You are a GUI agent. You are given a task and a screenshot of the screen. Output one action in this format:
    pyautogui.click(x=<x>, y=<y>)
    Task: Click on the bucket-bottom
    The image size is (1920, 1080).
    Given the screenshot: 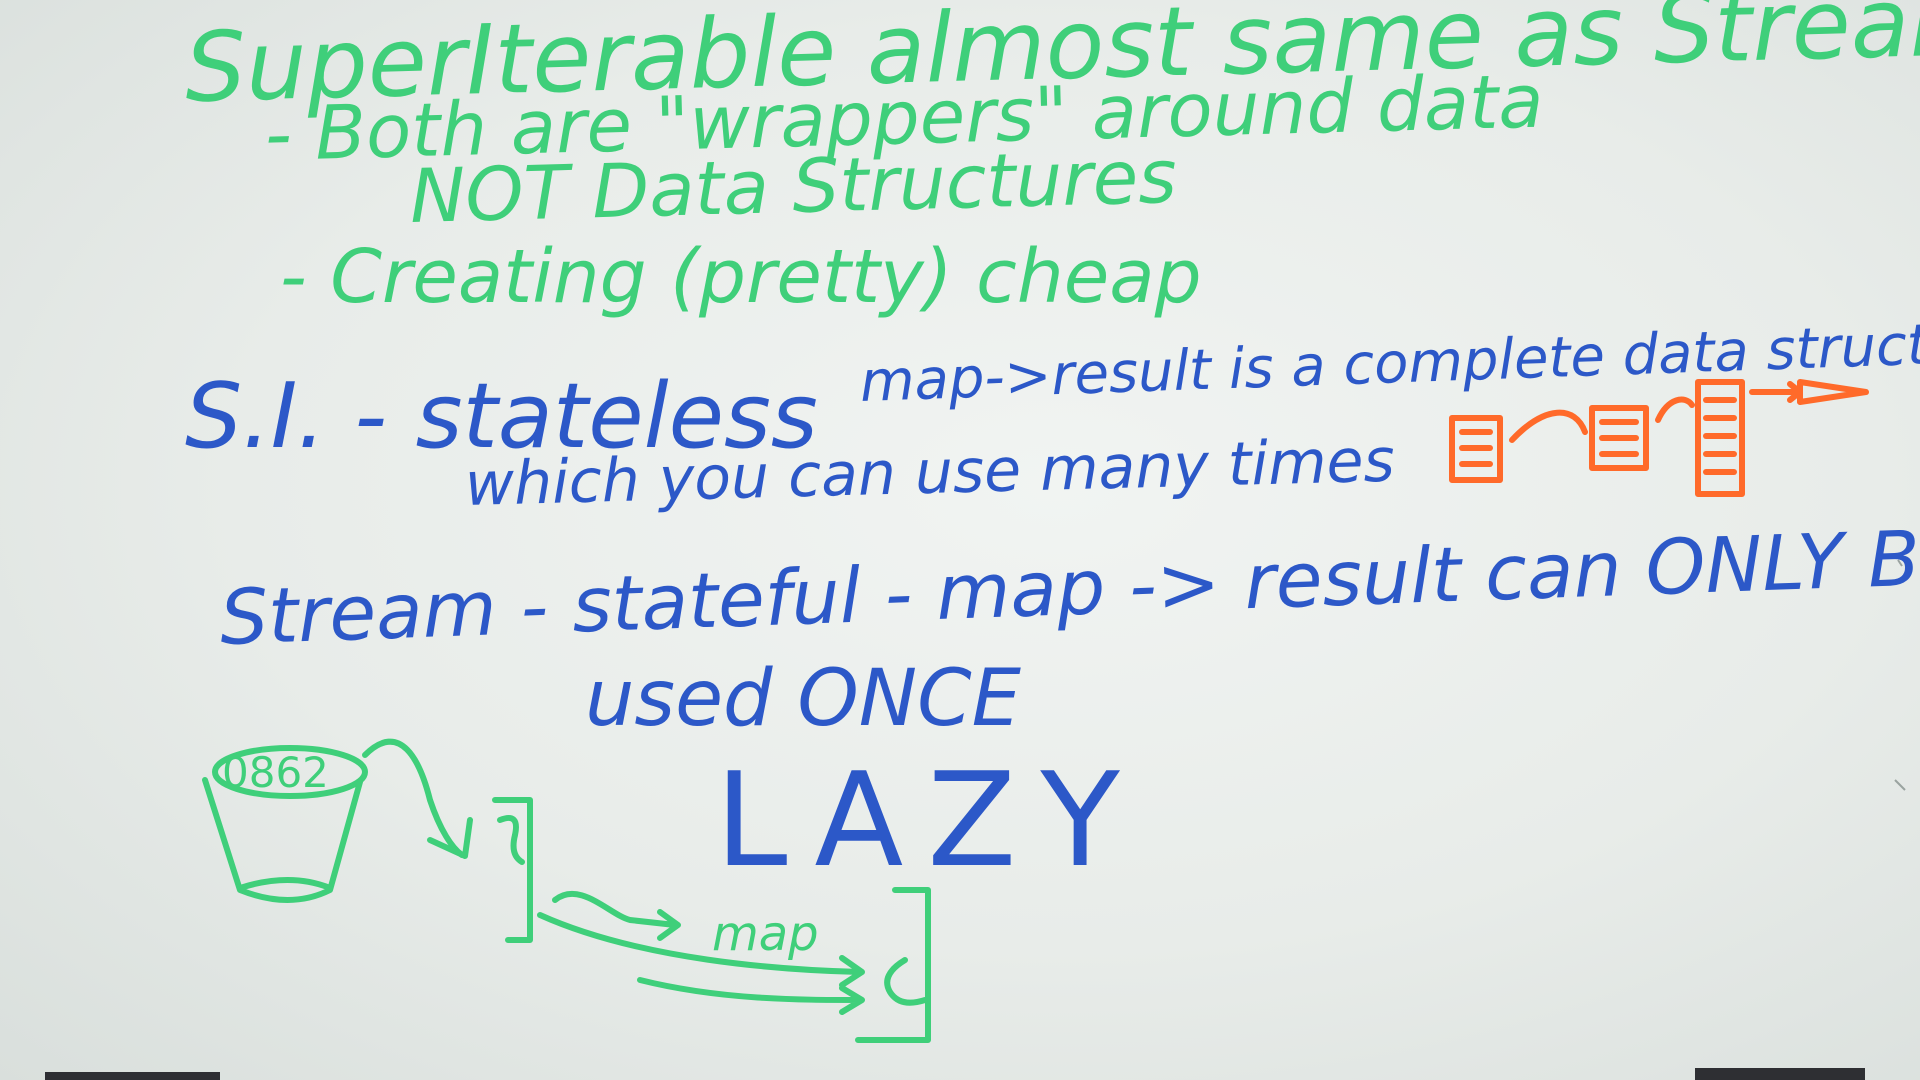 What is the action you would take?
    pyautogui.click(x=285, y=884)
    